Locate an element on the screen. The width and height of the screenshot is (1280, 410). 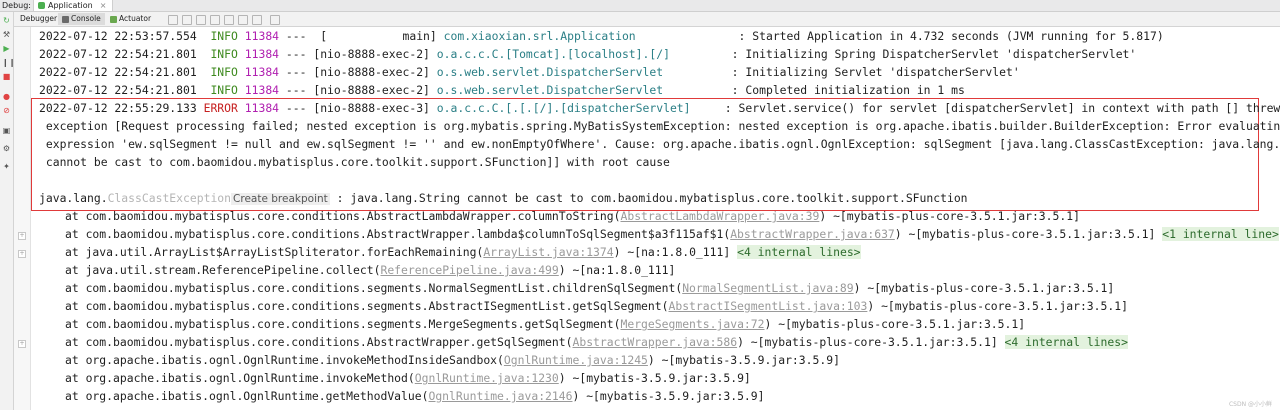
actuator-icon is located at coordinates (113, 19).